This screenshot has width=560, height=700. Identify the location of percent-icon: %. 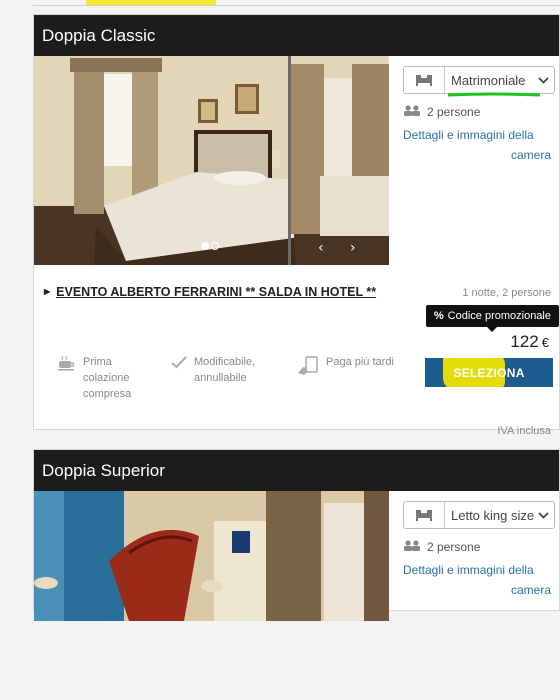
(438, 316).